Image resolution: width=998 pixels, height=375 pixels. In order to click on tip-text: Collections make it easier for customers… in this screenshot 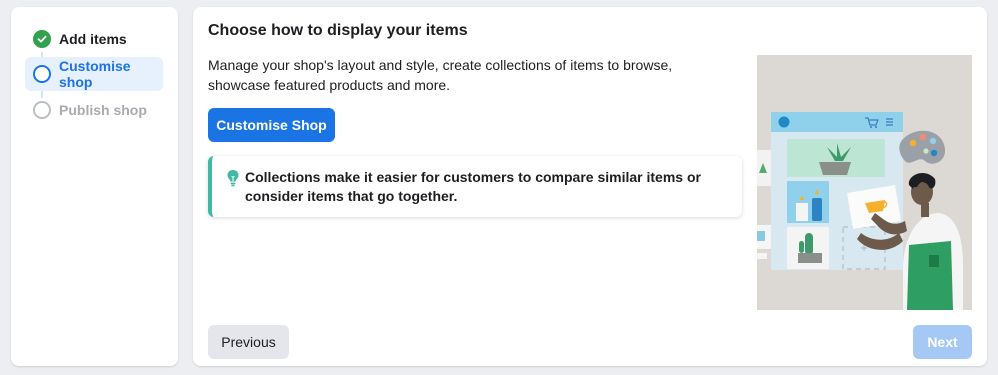, I will do `click(473, 186)`.